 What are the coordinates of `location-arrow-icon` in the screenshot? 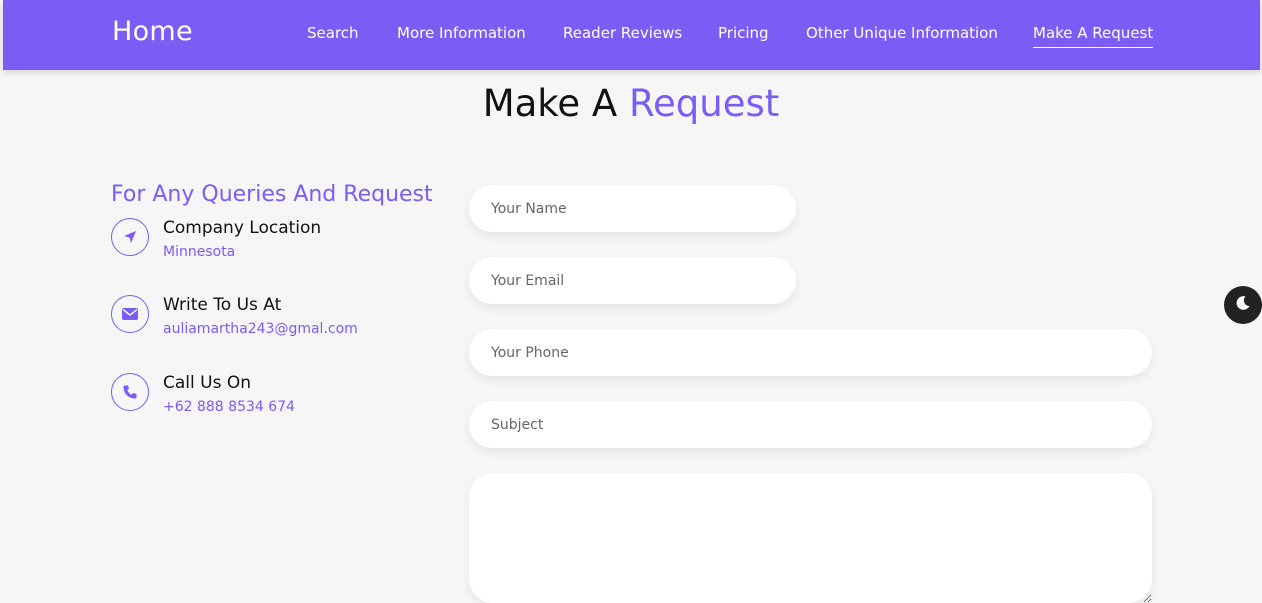 It's located at (130, 237).